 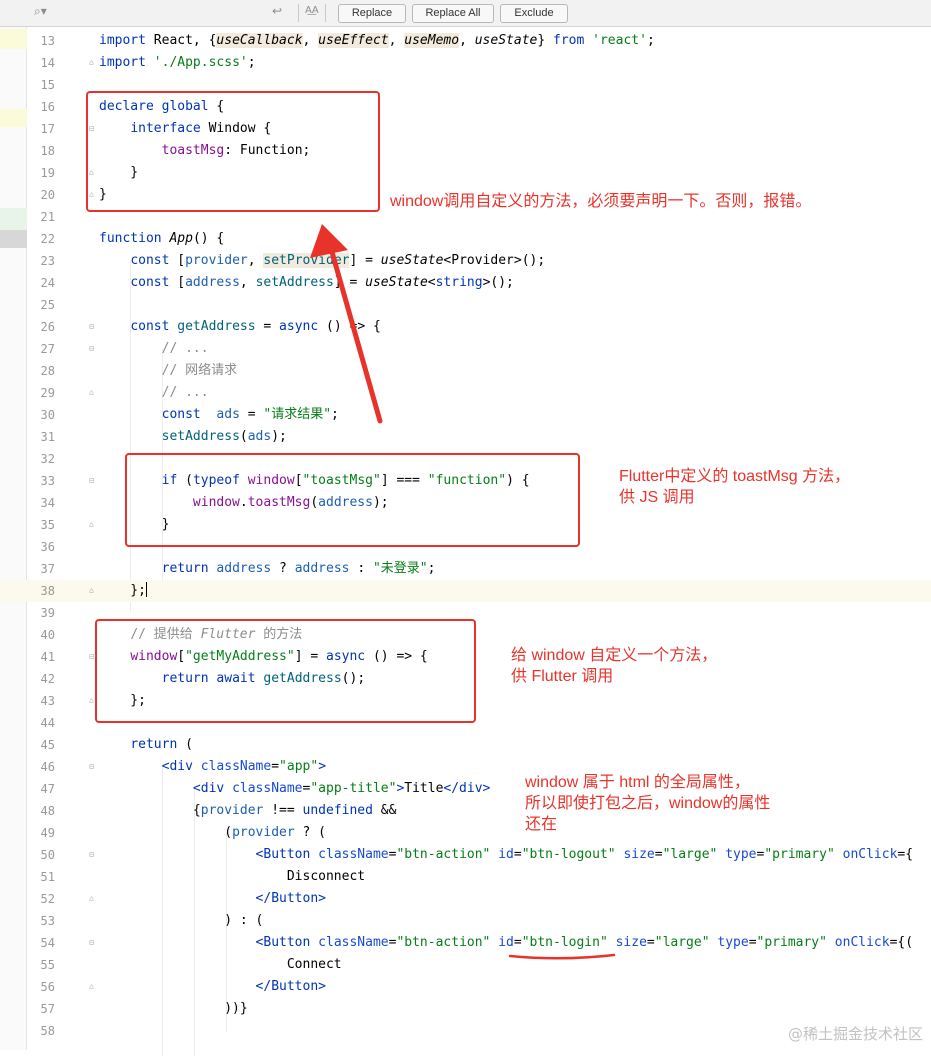 I want to click on line-number: 46, so click(x=47, y=767).